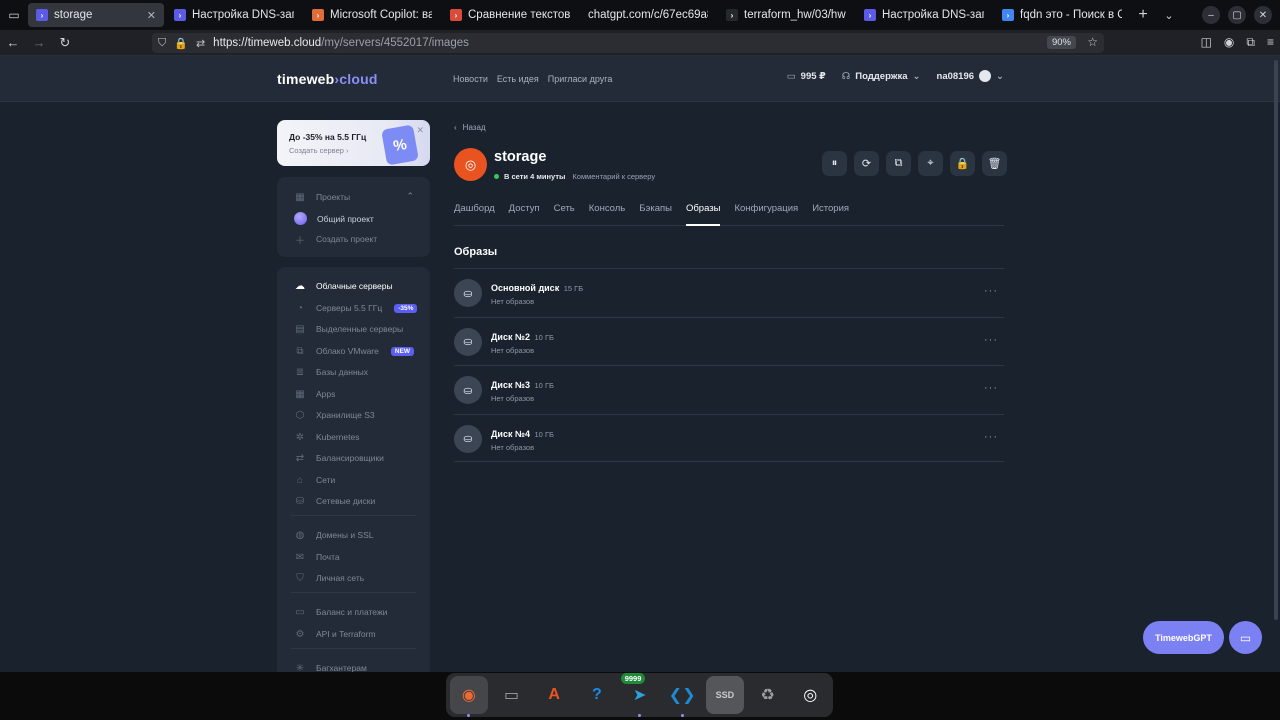 The image size is (1280, 720). What do you see at coordinates (317, 557) in the screenshot?
I see `sidebar-item: ✉ Почта` at bounding box center [317, 557].